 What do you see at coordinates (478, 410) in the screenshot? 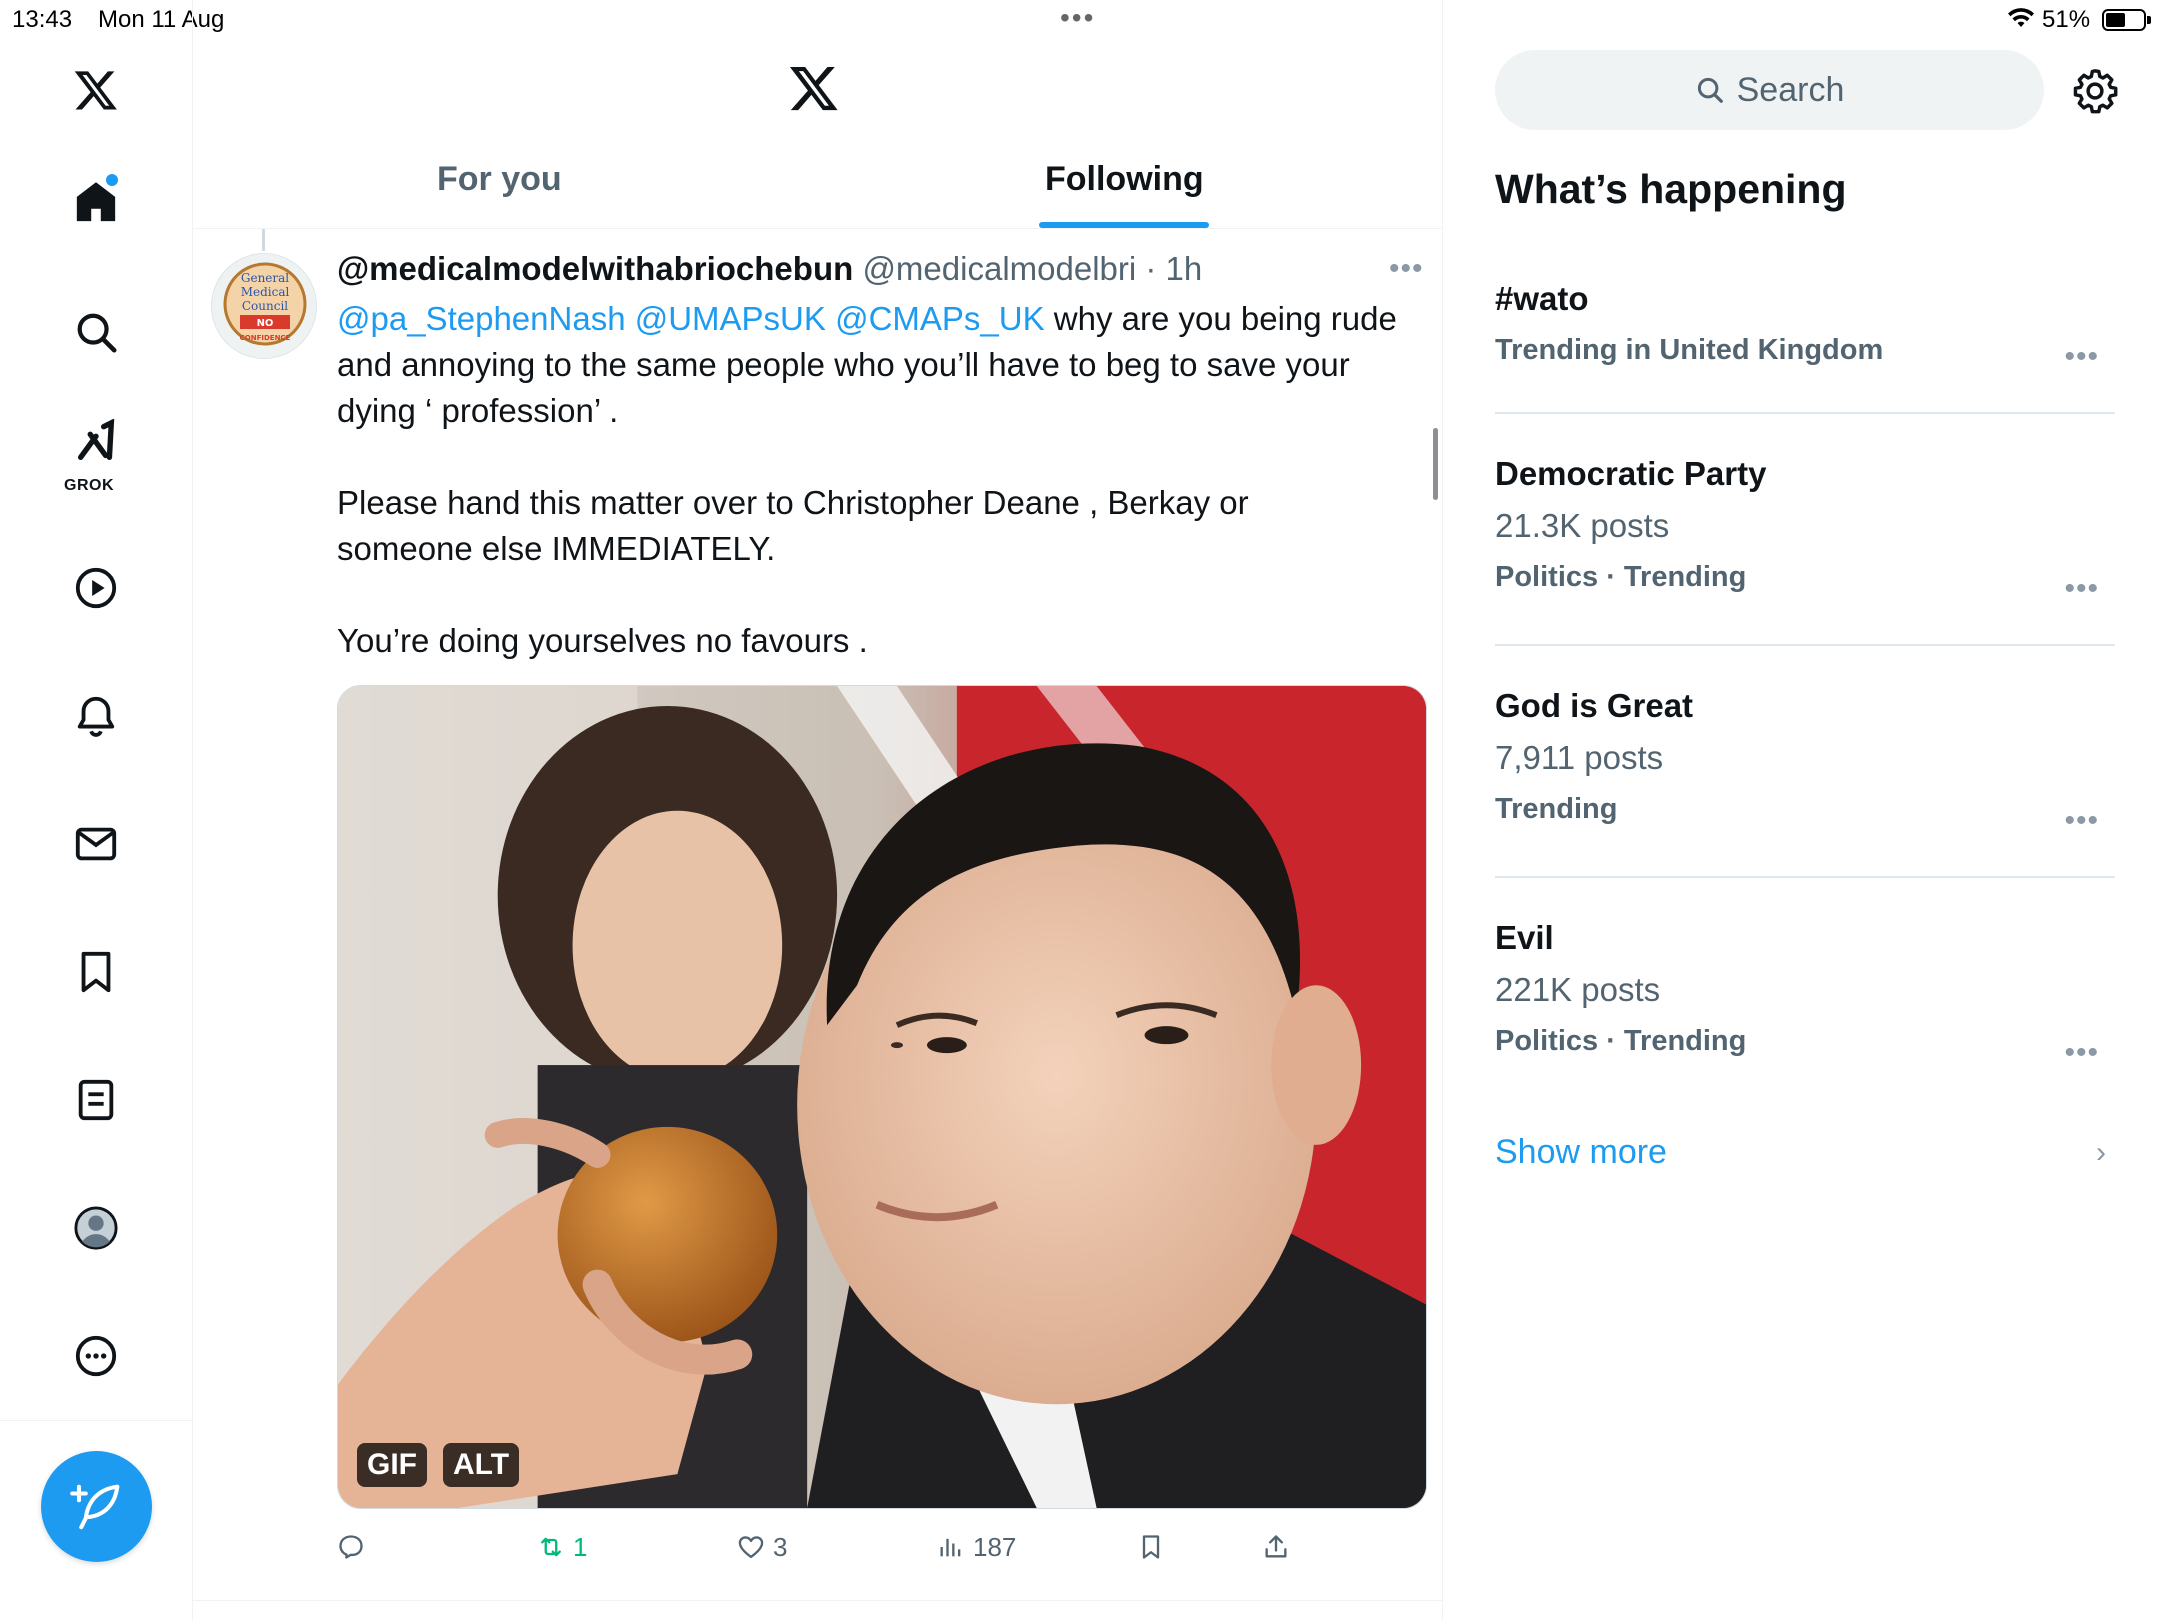
I see `text-line: dying ‘ profession’ .` at bounding box center [478, 410].